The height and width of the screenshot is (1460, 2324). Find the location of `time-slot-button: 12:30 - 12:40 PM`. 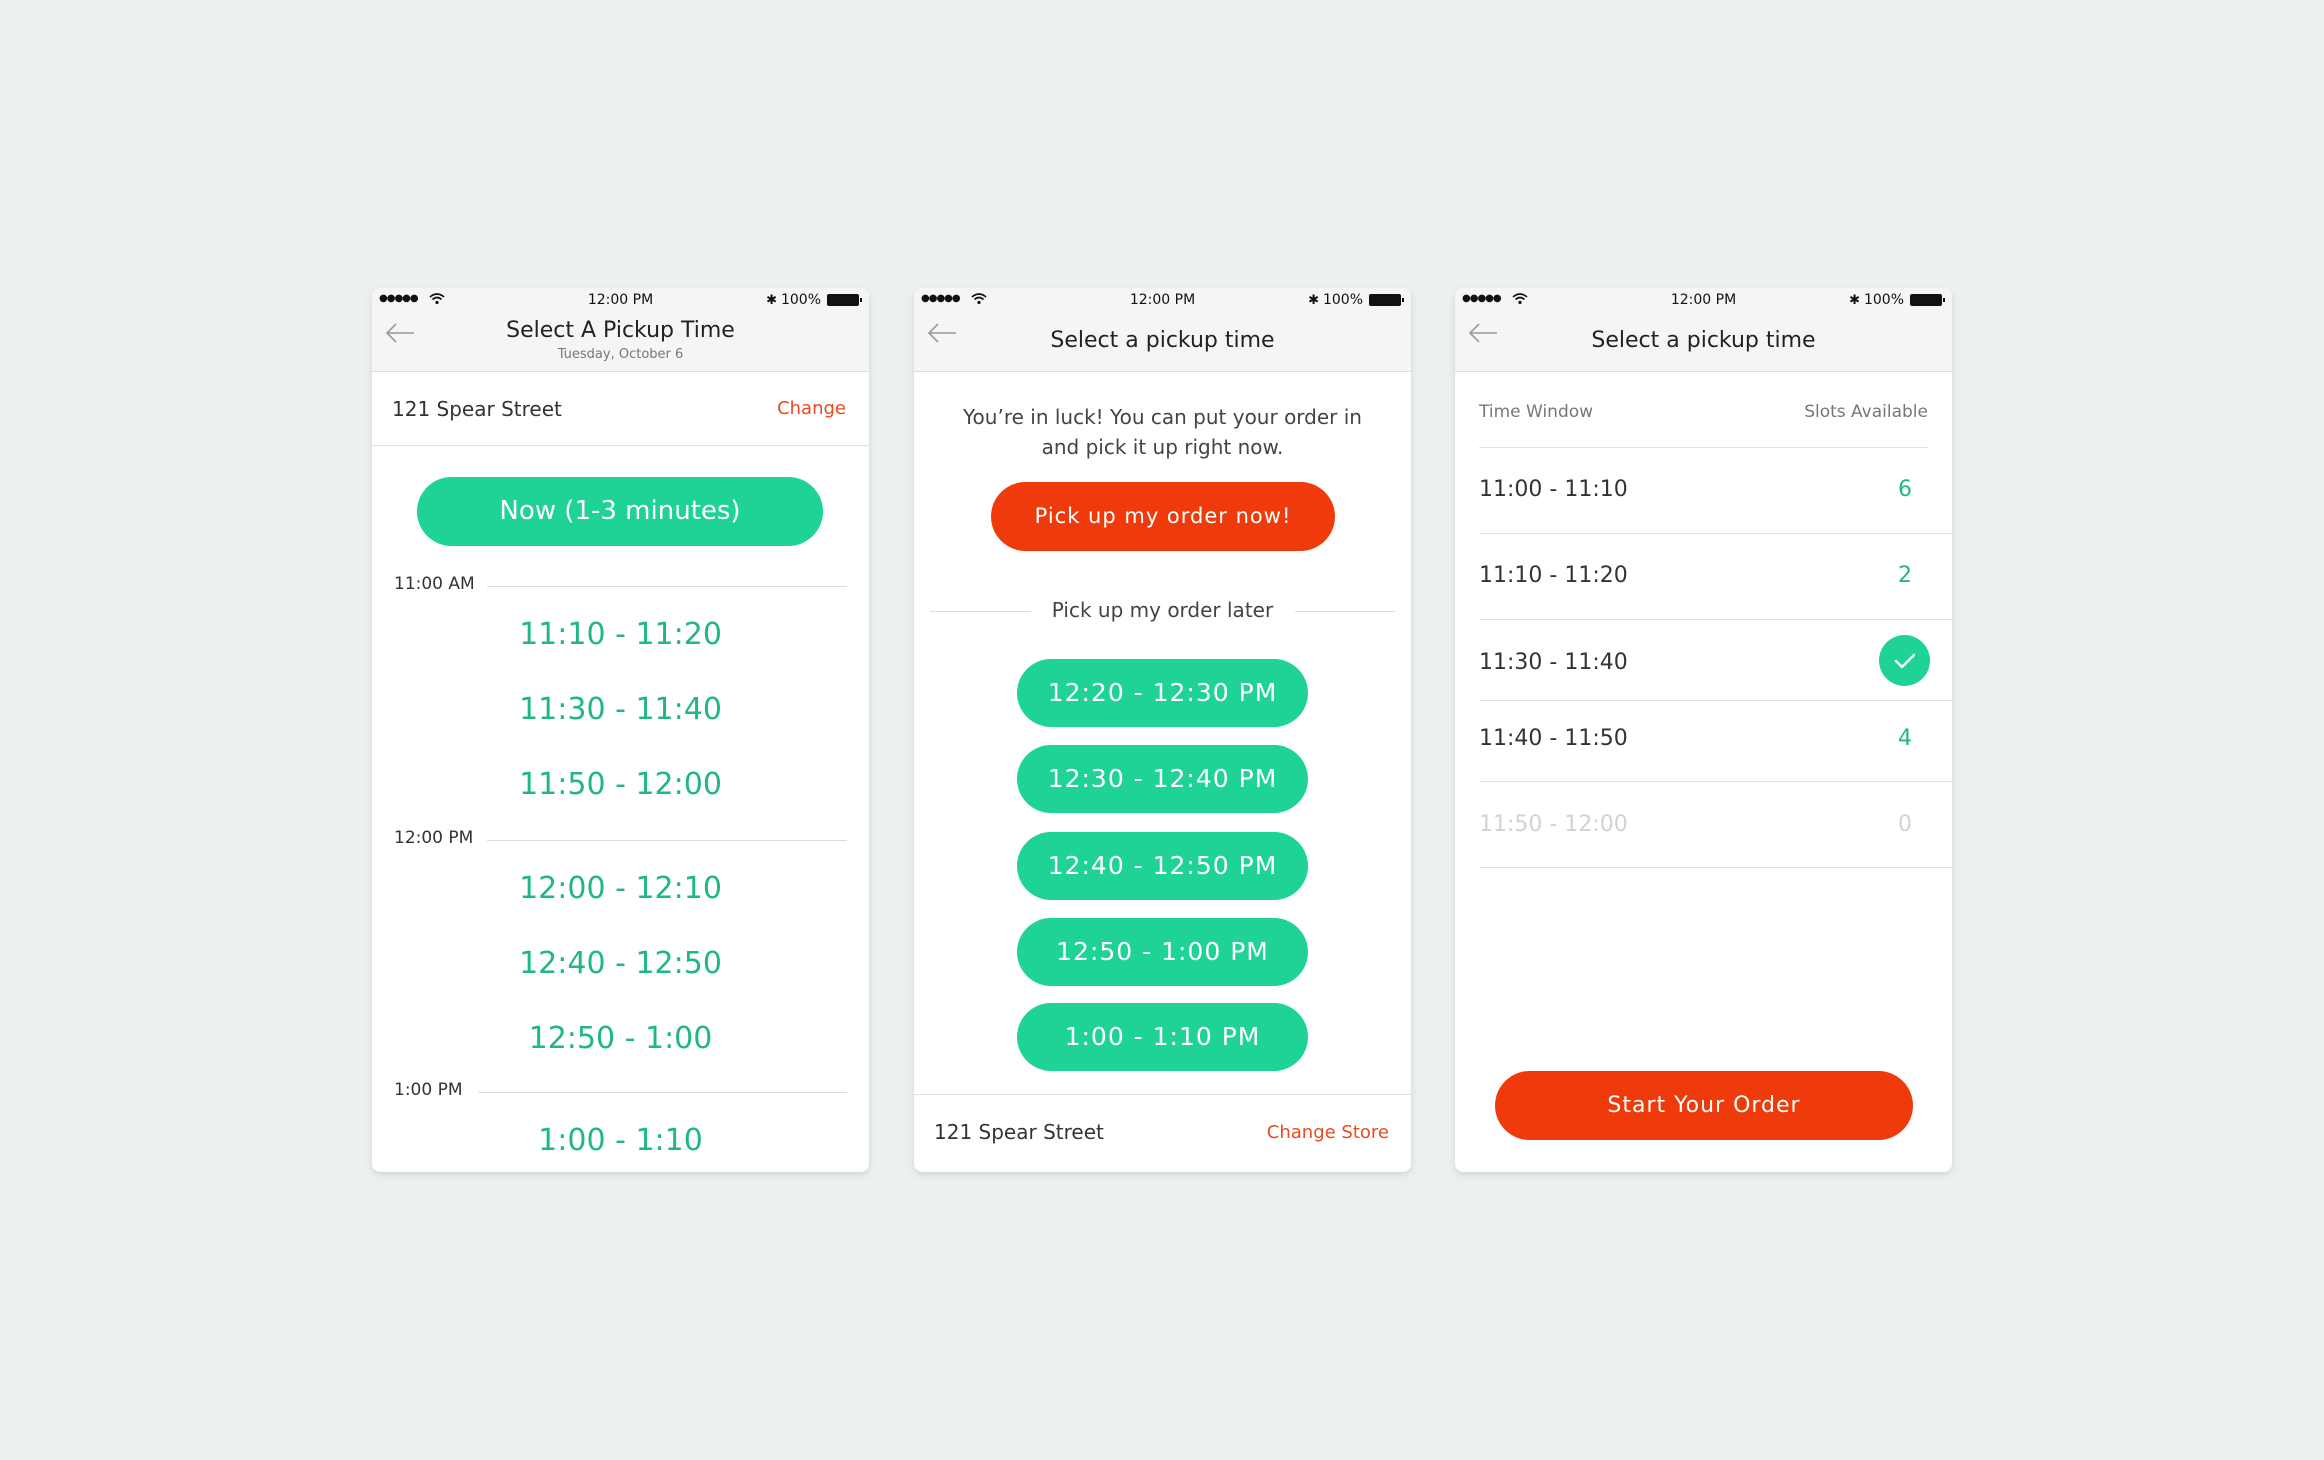

time-slot-button: 12:30 - 12:40 PM is located at coordinates (1162, 779).